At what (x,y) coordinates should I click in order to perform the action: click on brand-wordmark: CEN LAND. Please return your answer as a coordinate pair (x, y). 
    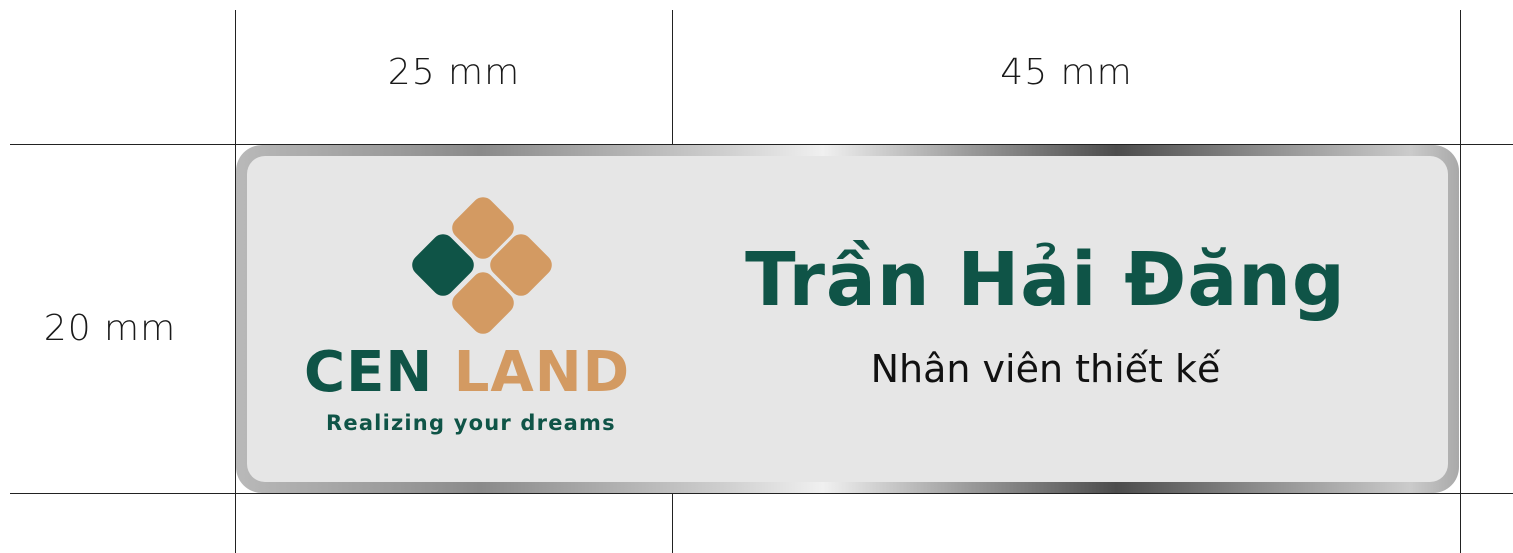
    Looking at the image, I should click on (467, 373).